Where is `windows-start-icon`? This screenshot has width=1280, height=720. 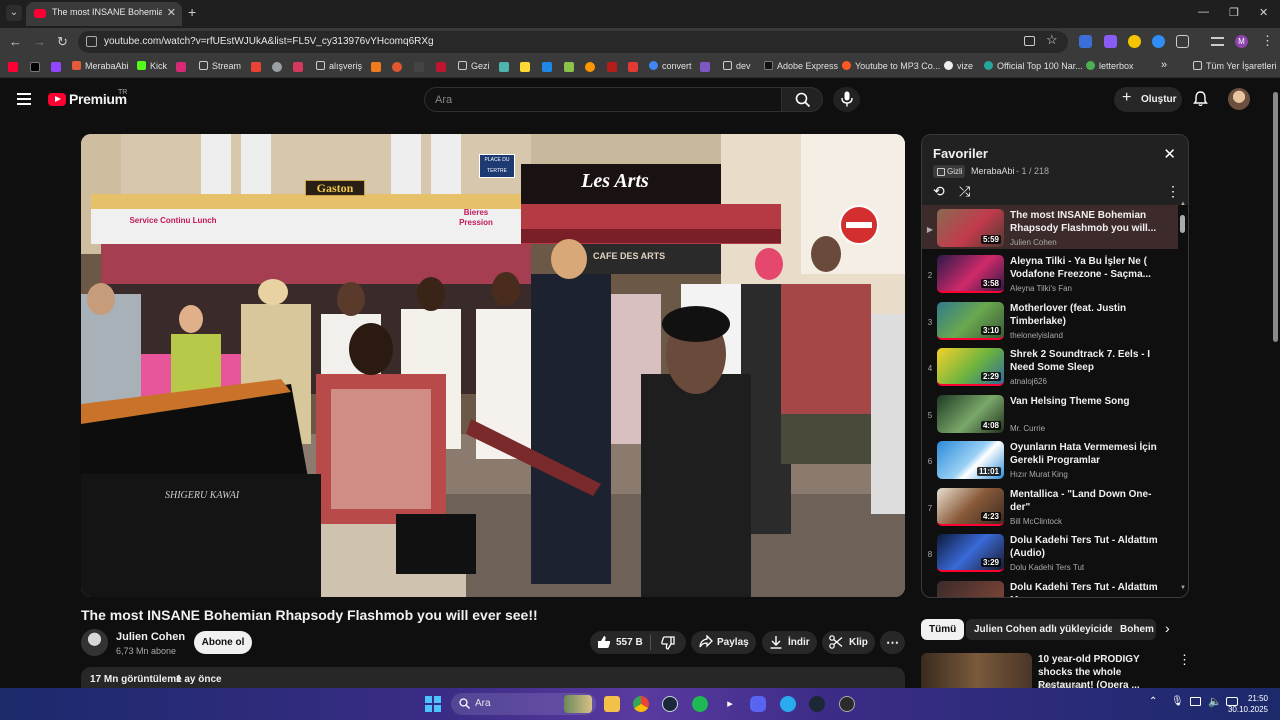
windows-start-icon is located at coordinates (433, 704).